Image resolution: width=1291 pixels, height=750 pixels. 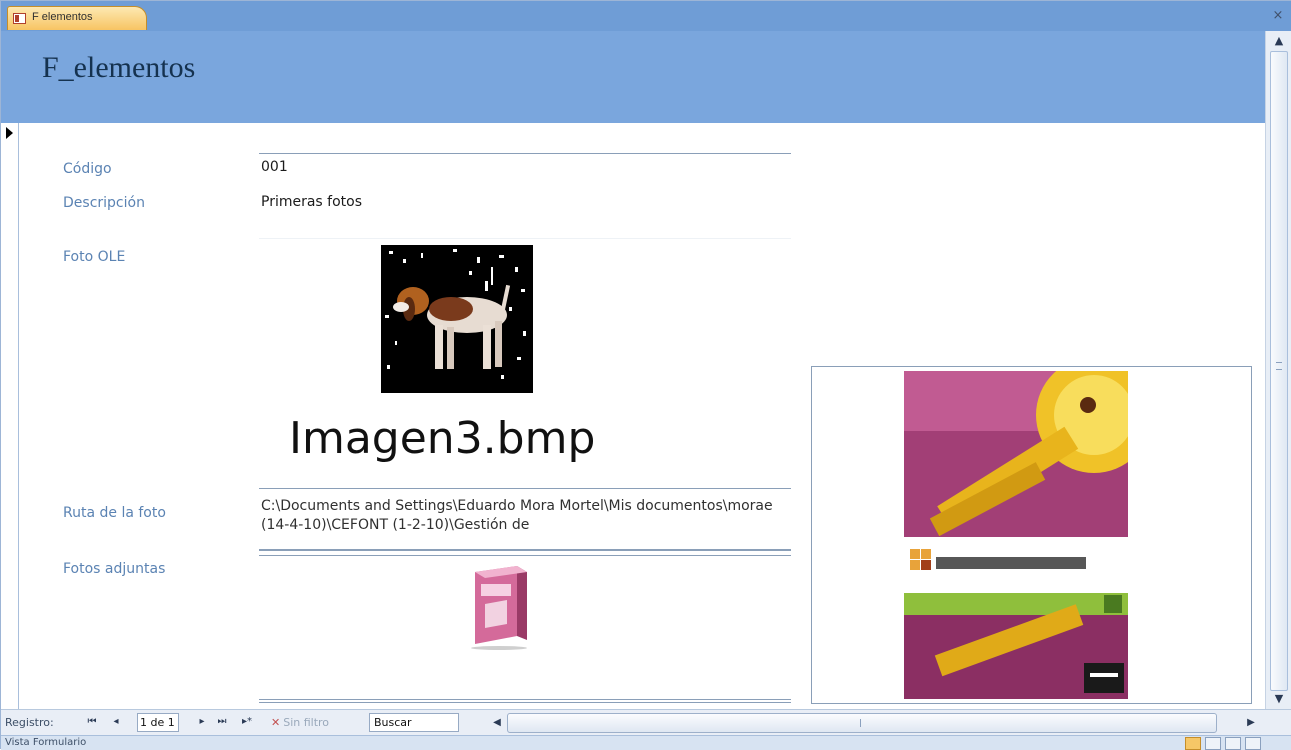 I want to click on status-bar: Vista Formulario, so click(x=646, y=742).